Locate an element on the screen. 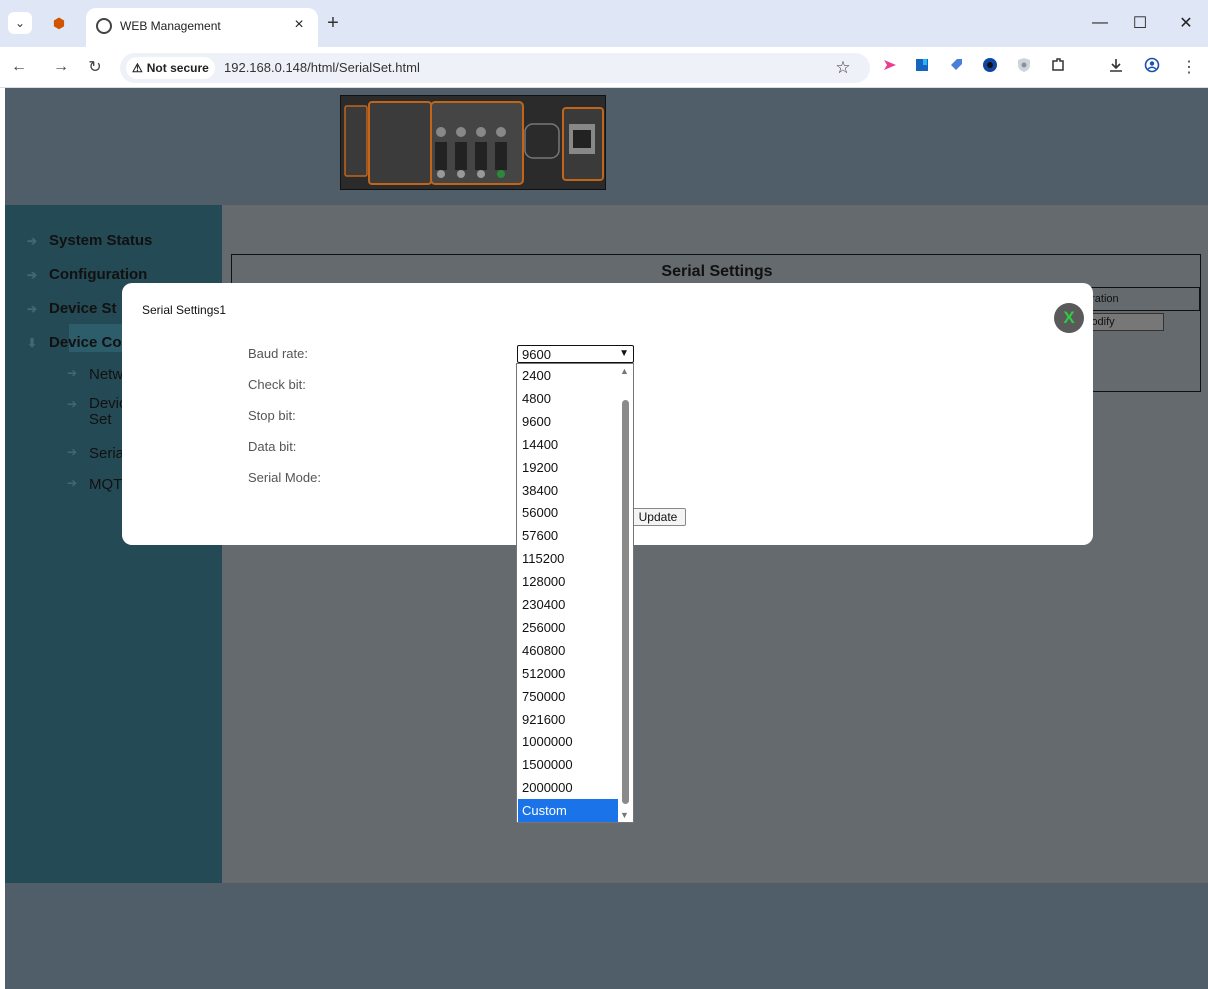  forward-arrow-icon: → is located at coordinates (61, 67).